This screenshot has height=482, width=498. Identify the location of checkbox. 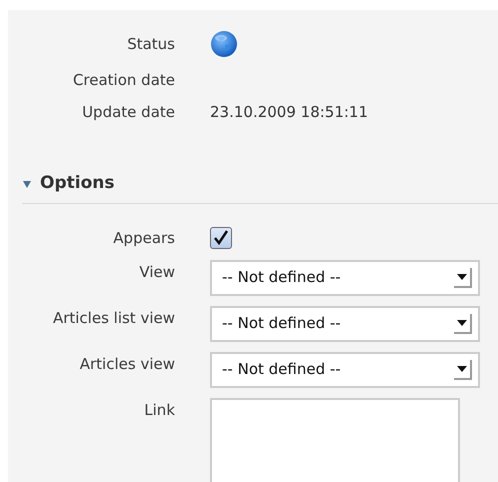
(221, 237).